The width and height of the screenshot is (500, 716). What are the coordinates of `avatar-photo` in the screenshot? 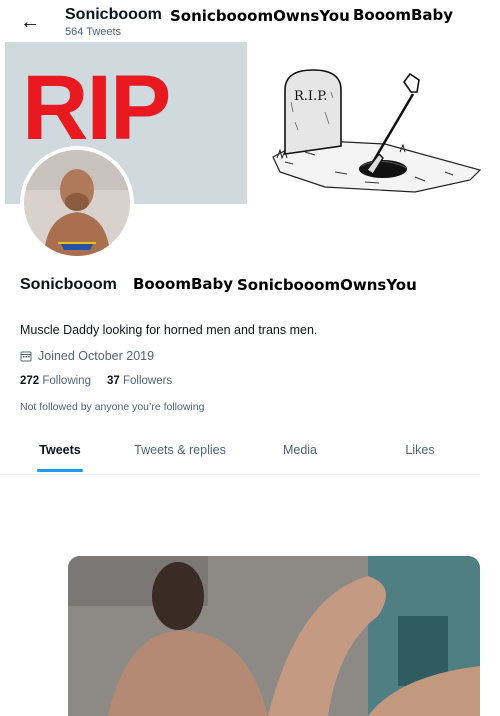 It's located at (77, 203).